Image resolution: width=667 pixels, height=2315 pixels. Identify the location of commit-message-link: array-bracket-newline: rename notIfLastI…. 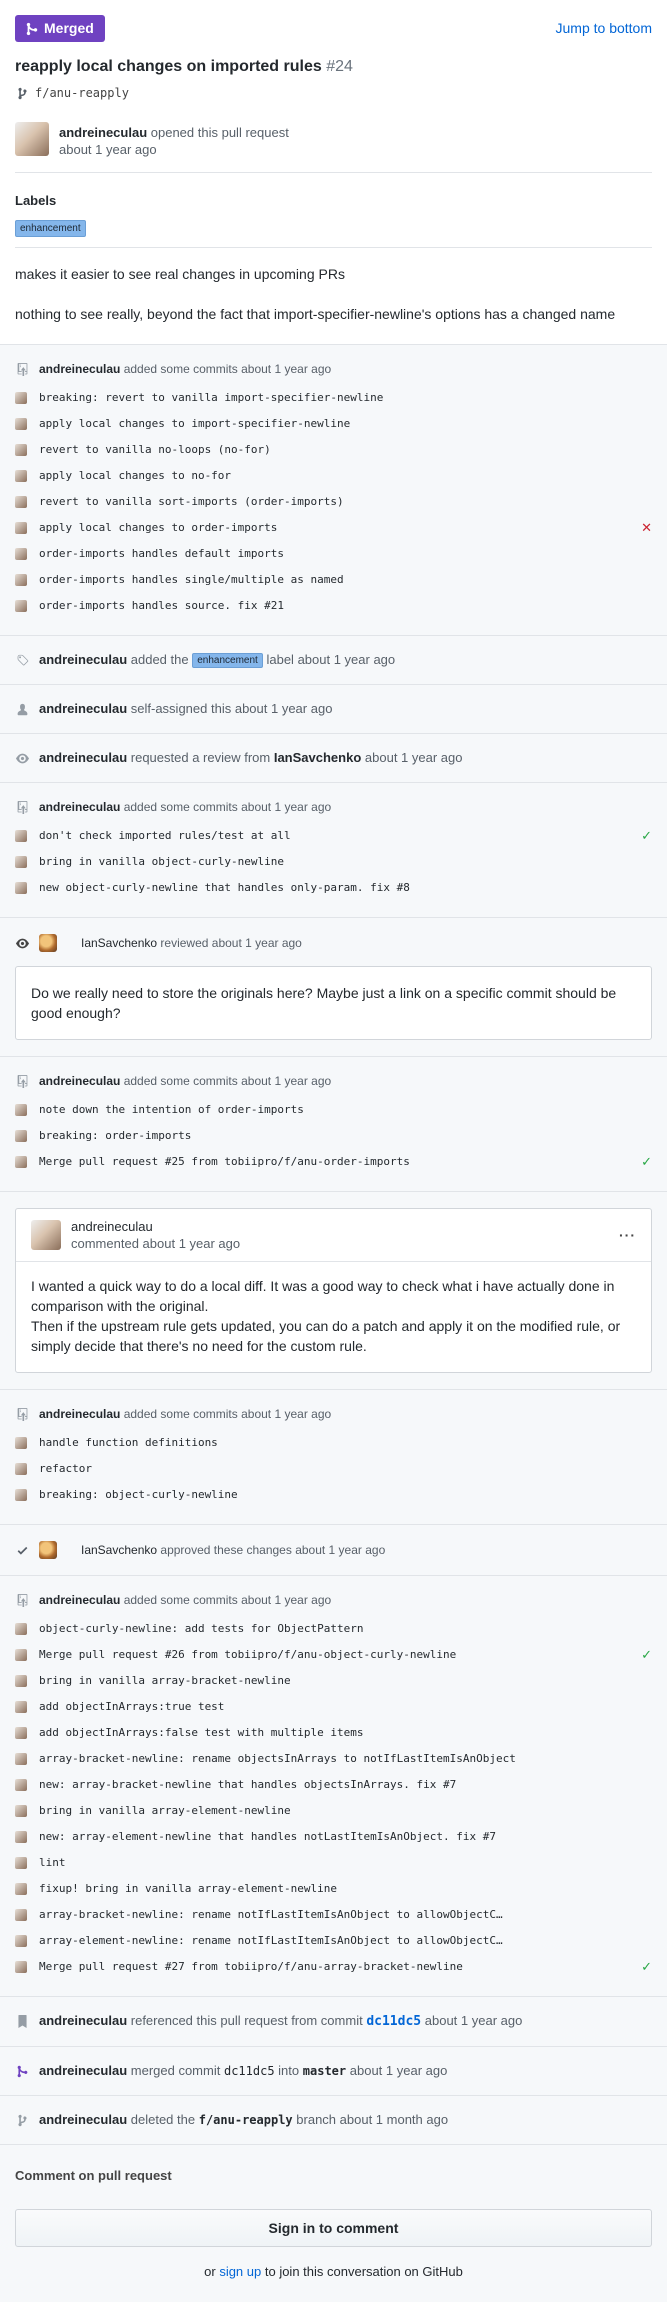
(337, 1915).